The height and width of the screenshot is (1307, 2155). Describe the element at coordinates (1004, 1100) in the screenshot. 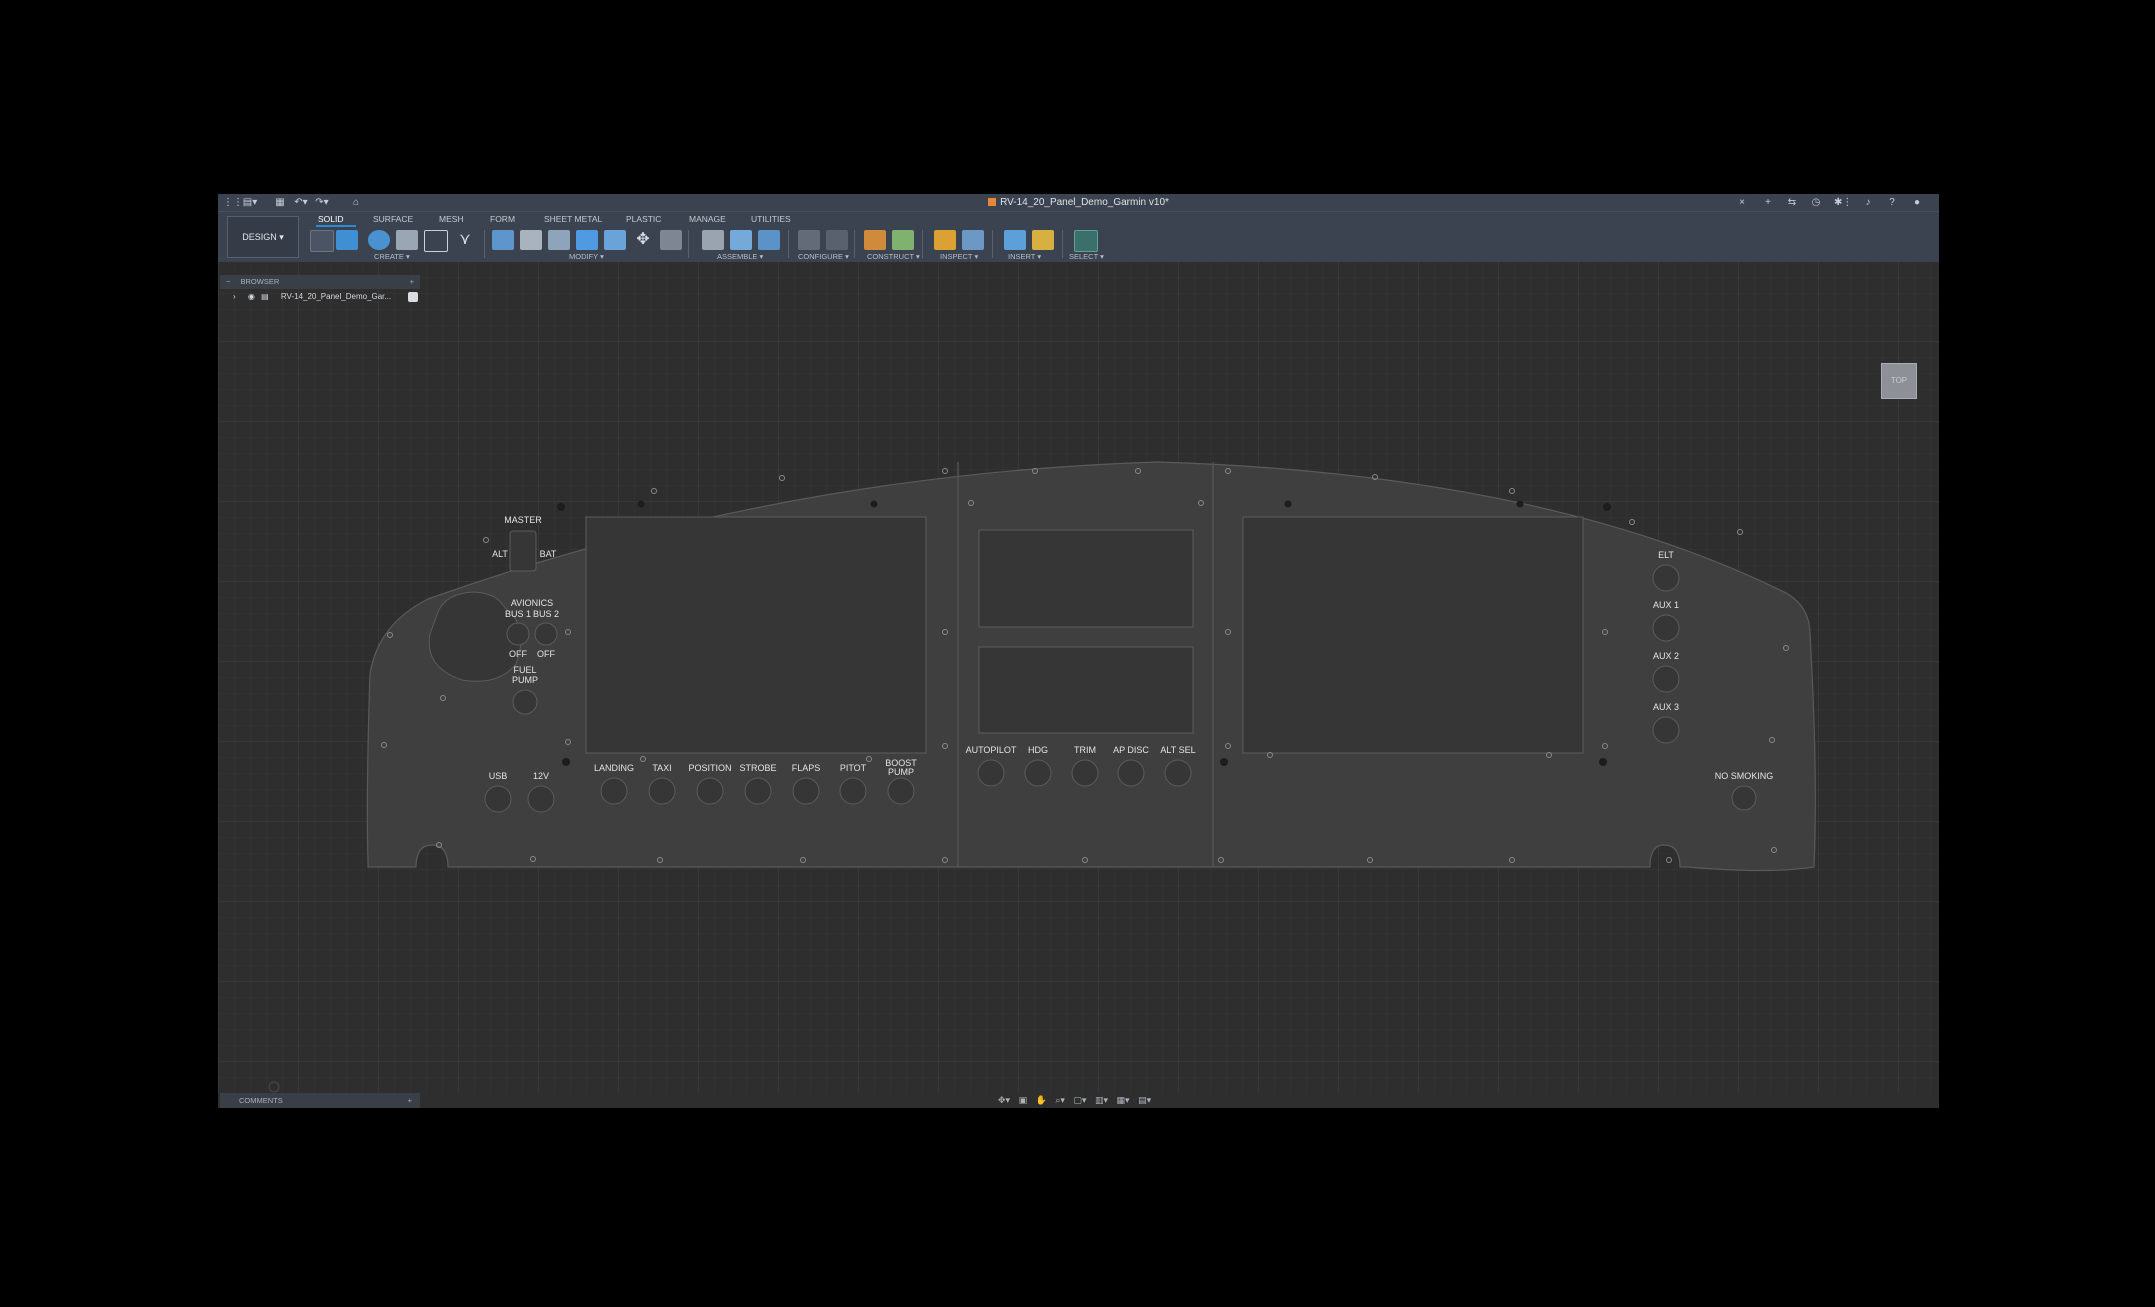

I see `orbit-icon: ✥▾` at that location.